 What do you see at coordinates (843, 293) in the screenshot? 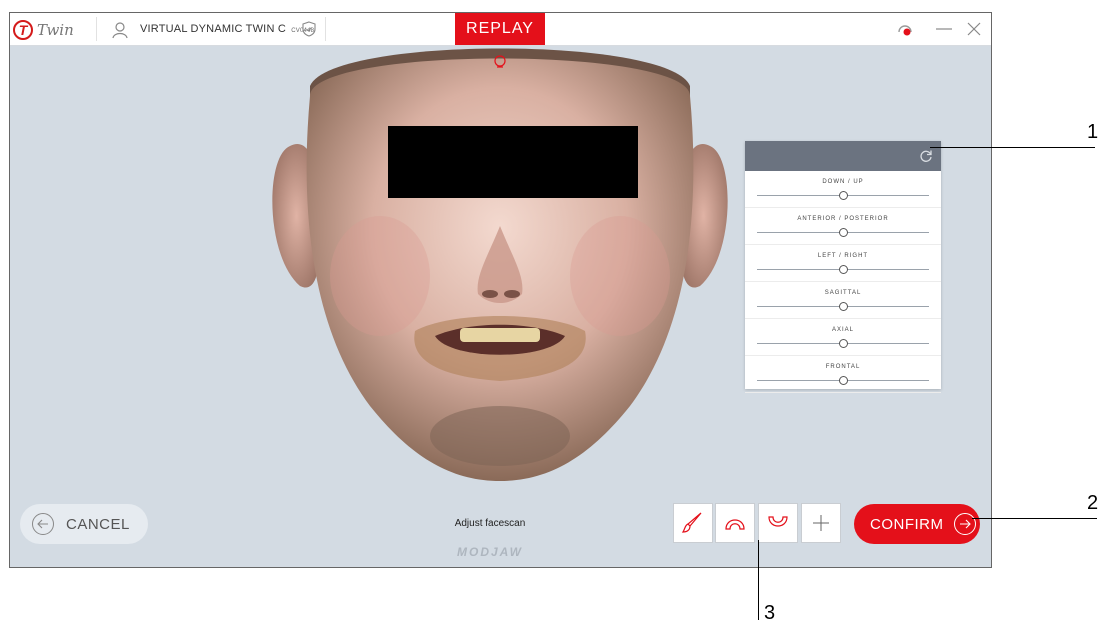
I see `slider-label: SAGITTAL` at bounding box center [843, 293].